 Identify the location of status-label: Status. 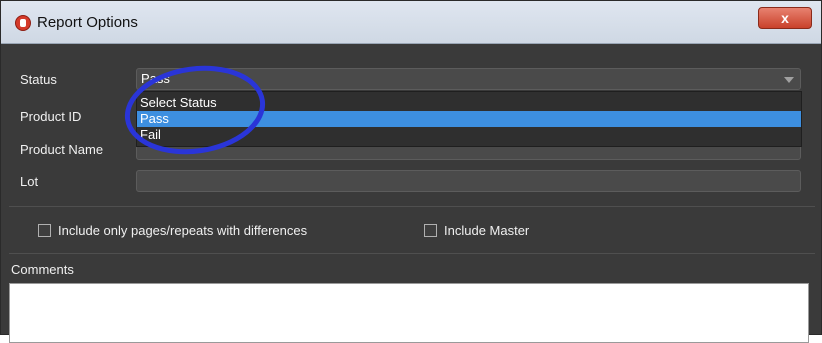
(38, 79).